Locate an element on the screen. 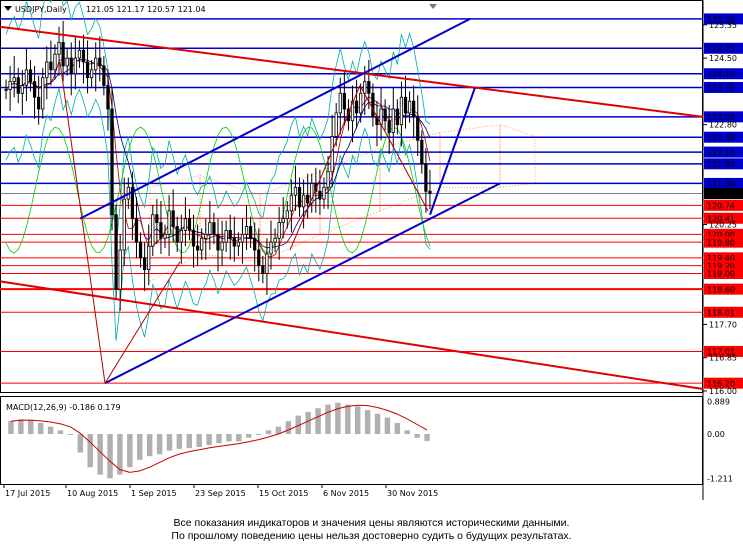  time-label: 6 Nov 2015 is located at coordinates (346, 493).